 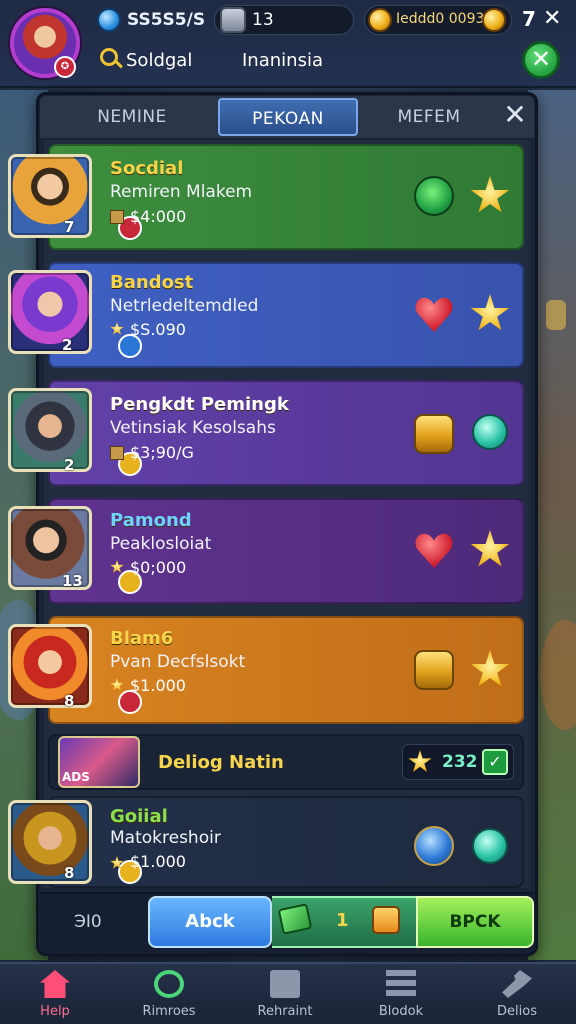 What do you see at coordinates (142, 638) in the screenshot?
I see `card-name: Blam6` at bounding box center [142, 638].